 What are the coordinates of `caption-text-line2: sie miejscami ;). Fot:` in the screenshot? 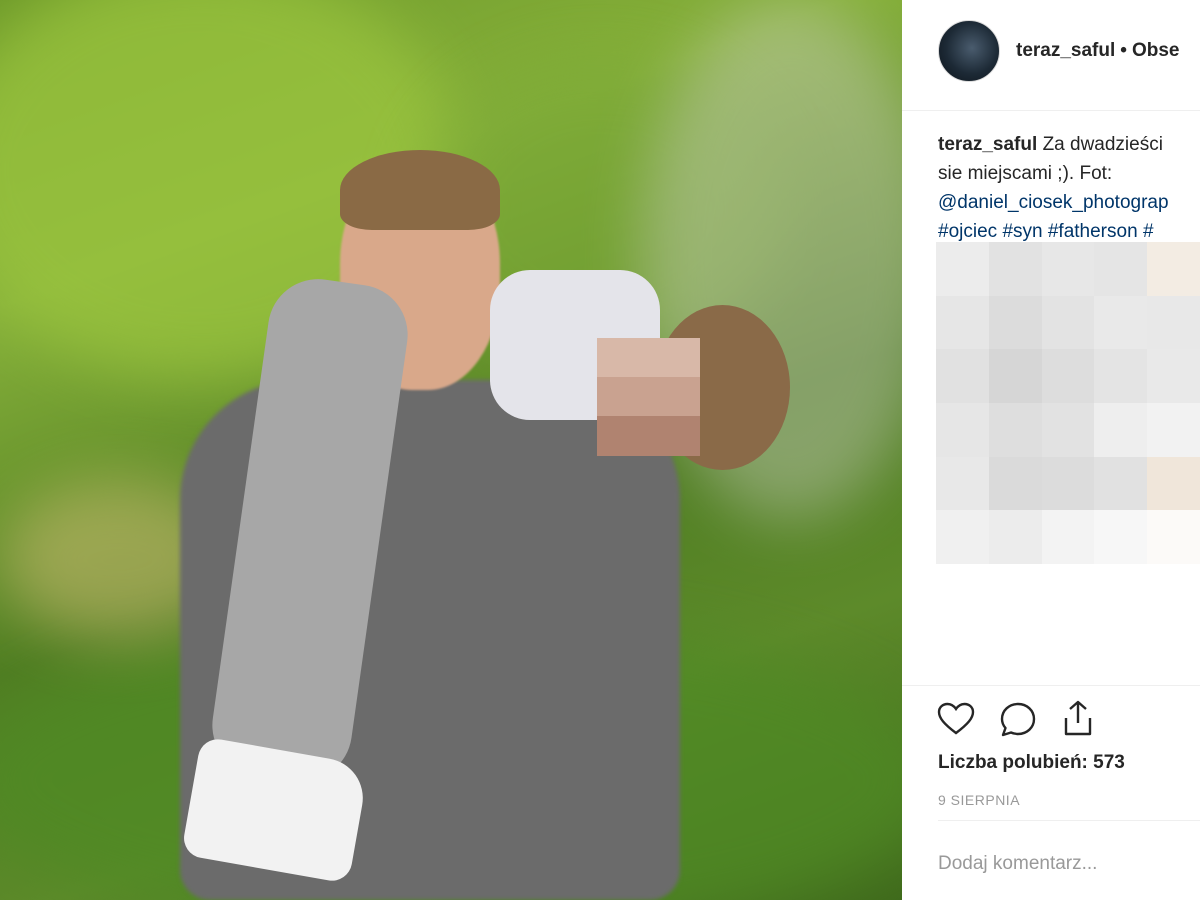 It's located at (1025, 173).